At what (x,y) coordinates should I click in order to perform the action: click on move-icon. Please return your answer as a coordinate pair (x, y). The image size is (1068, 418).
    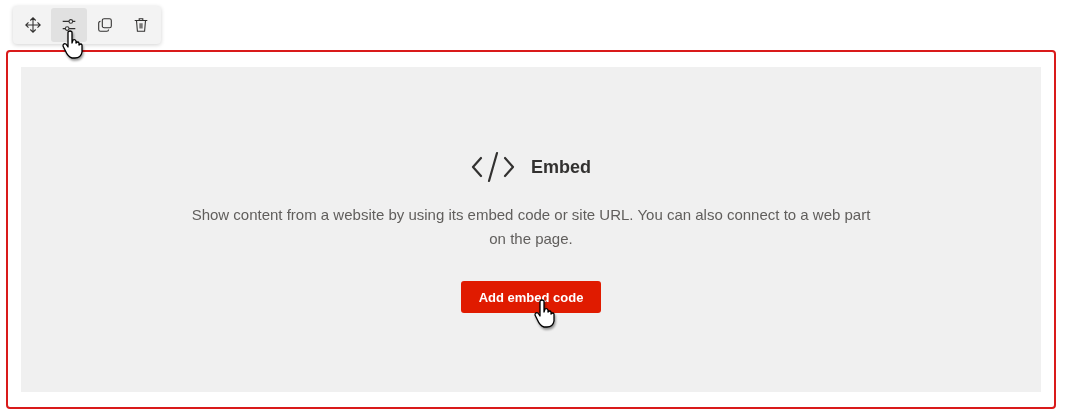
    Looking at the image, I should click on (33, 25).